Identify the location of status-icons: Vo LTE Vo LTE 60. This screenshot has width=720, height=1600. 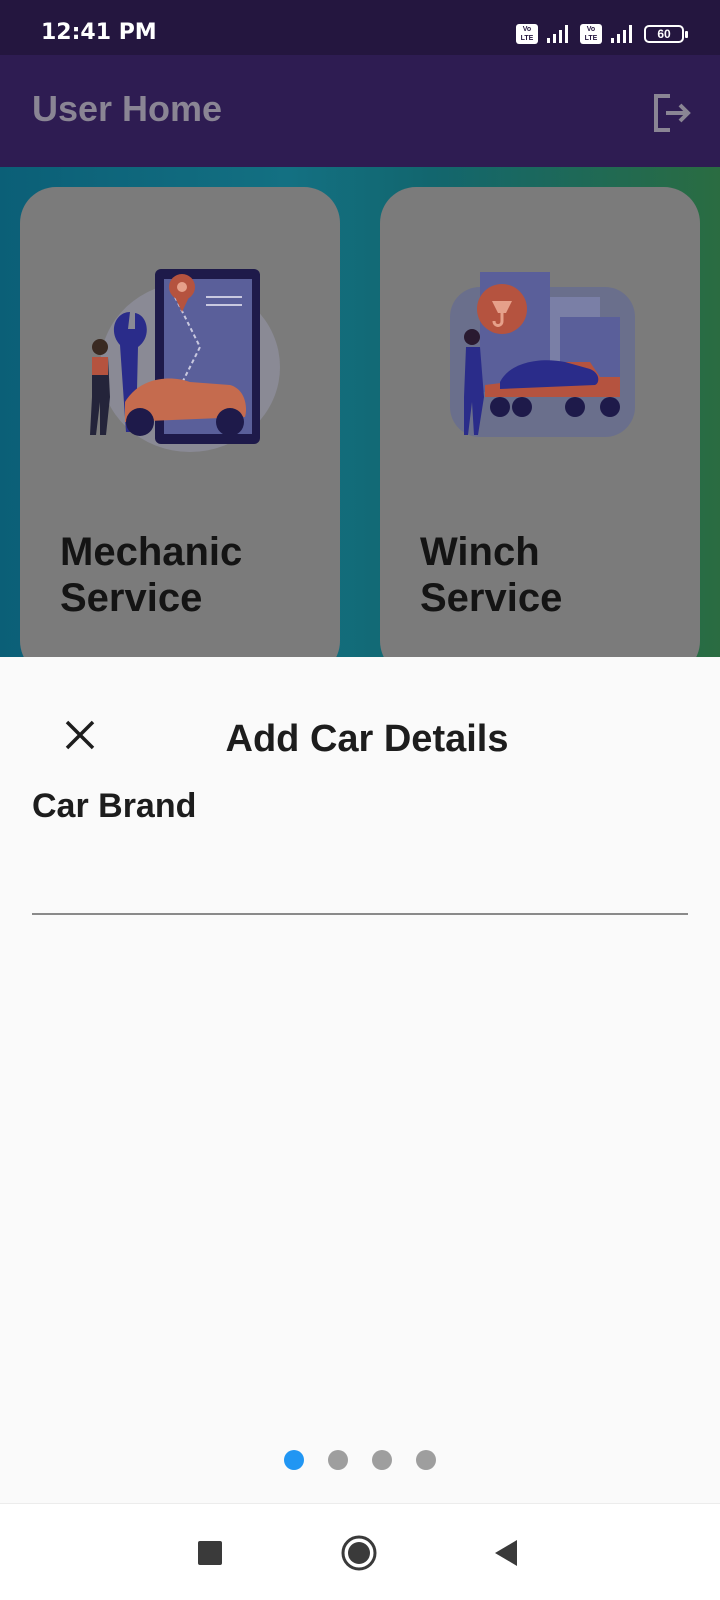
(602, 34).